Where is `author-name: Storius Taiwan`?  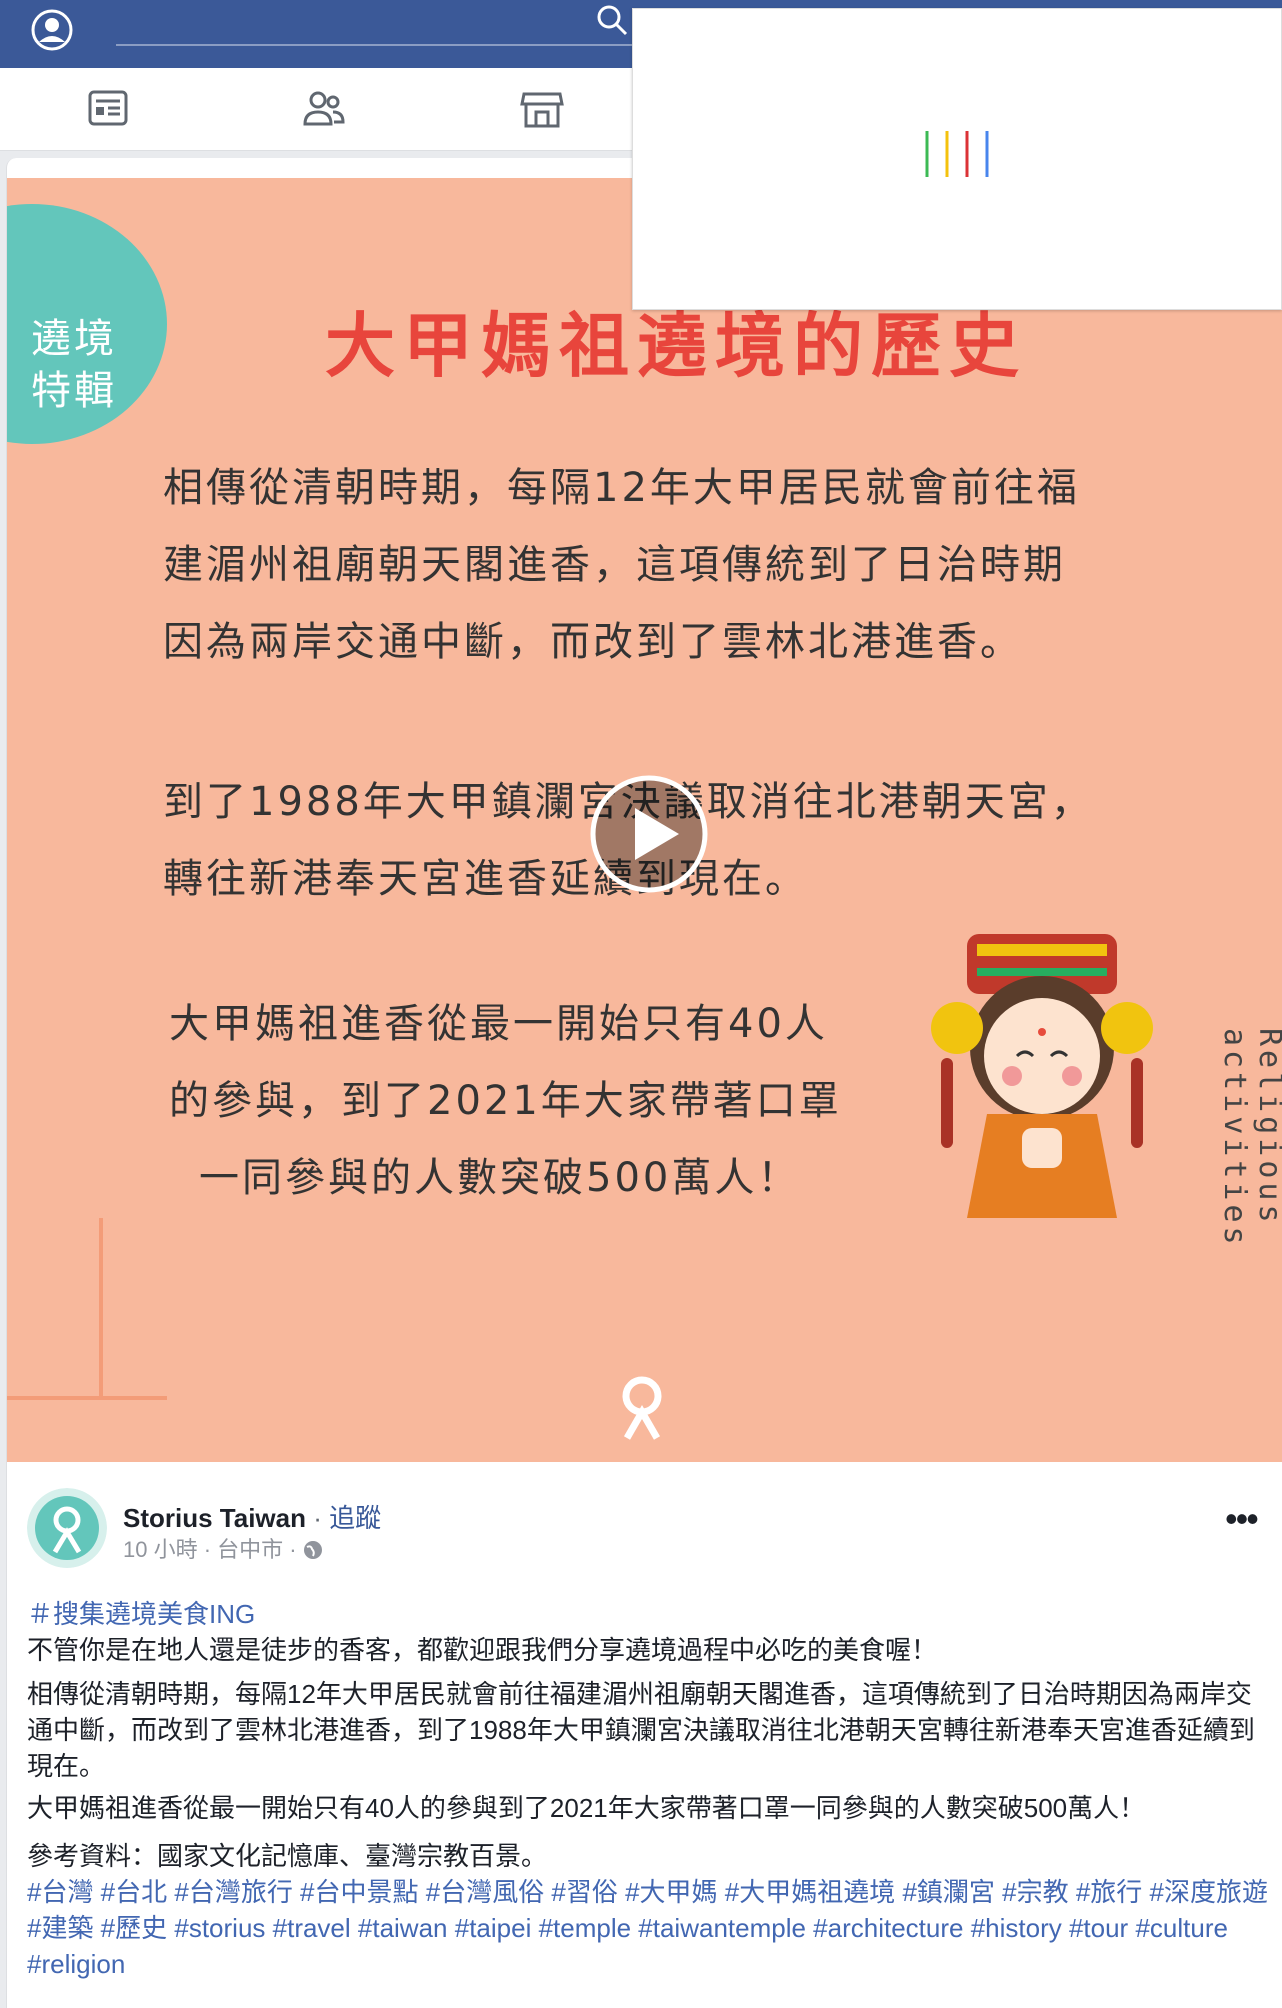
author-name: Storius Taiwan is located at coordinates (214, 1518).